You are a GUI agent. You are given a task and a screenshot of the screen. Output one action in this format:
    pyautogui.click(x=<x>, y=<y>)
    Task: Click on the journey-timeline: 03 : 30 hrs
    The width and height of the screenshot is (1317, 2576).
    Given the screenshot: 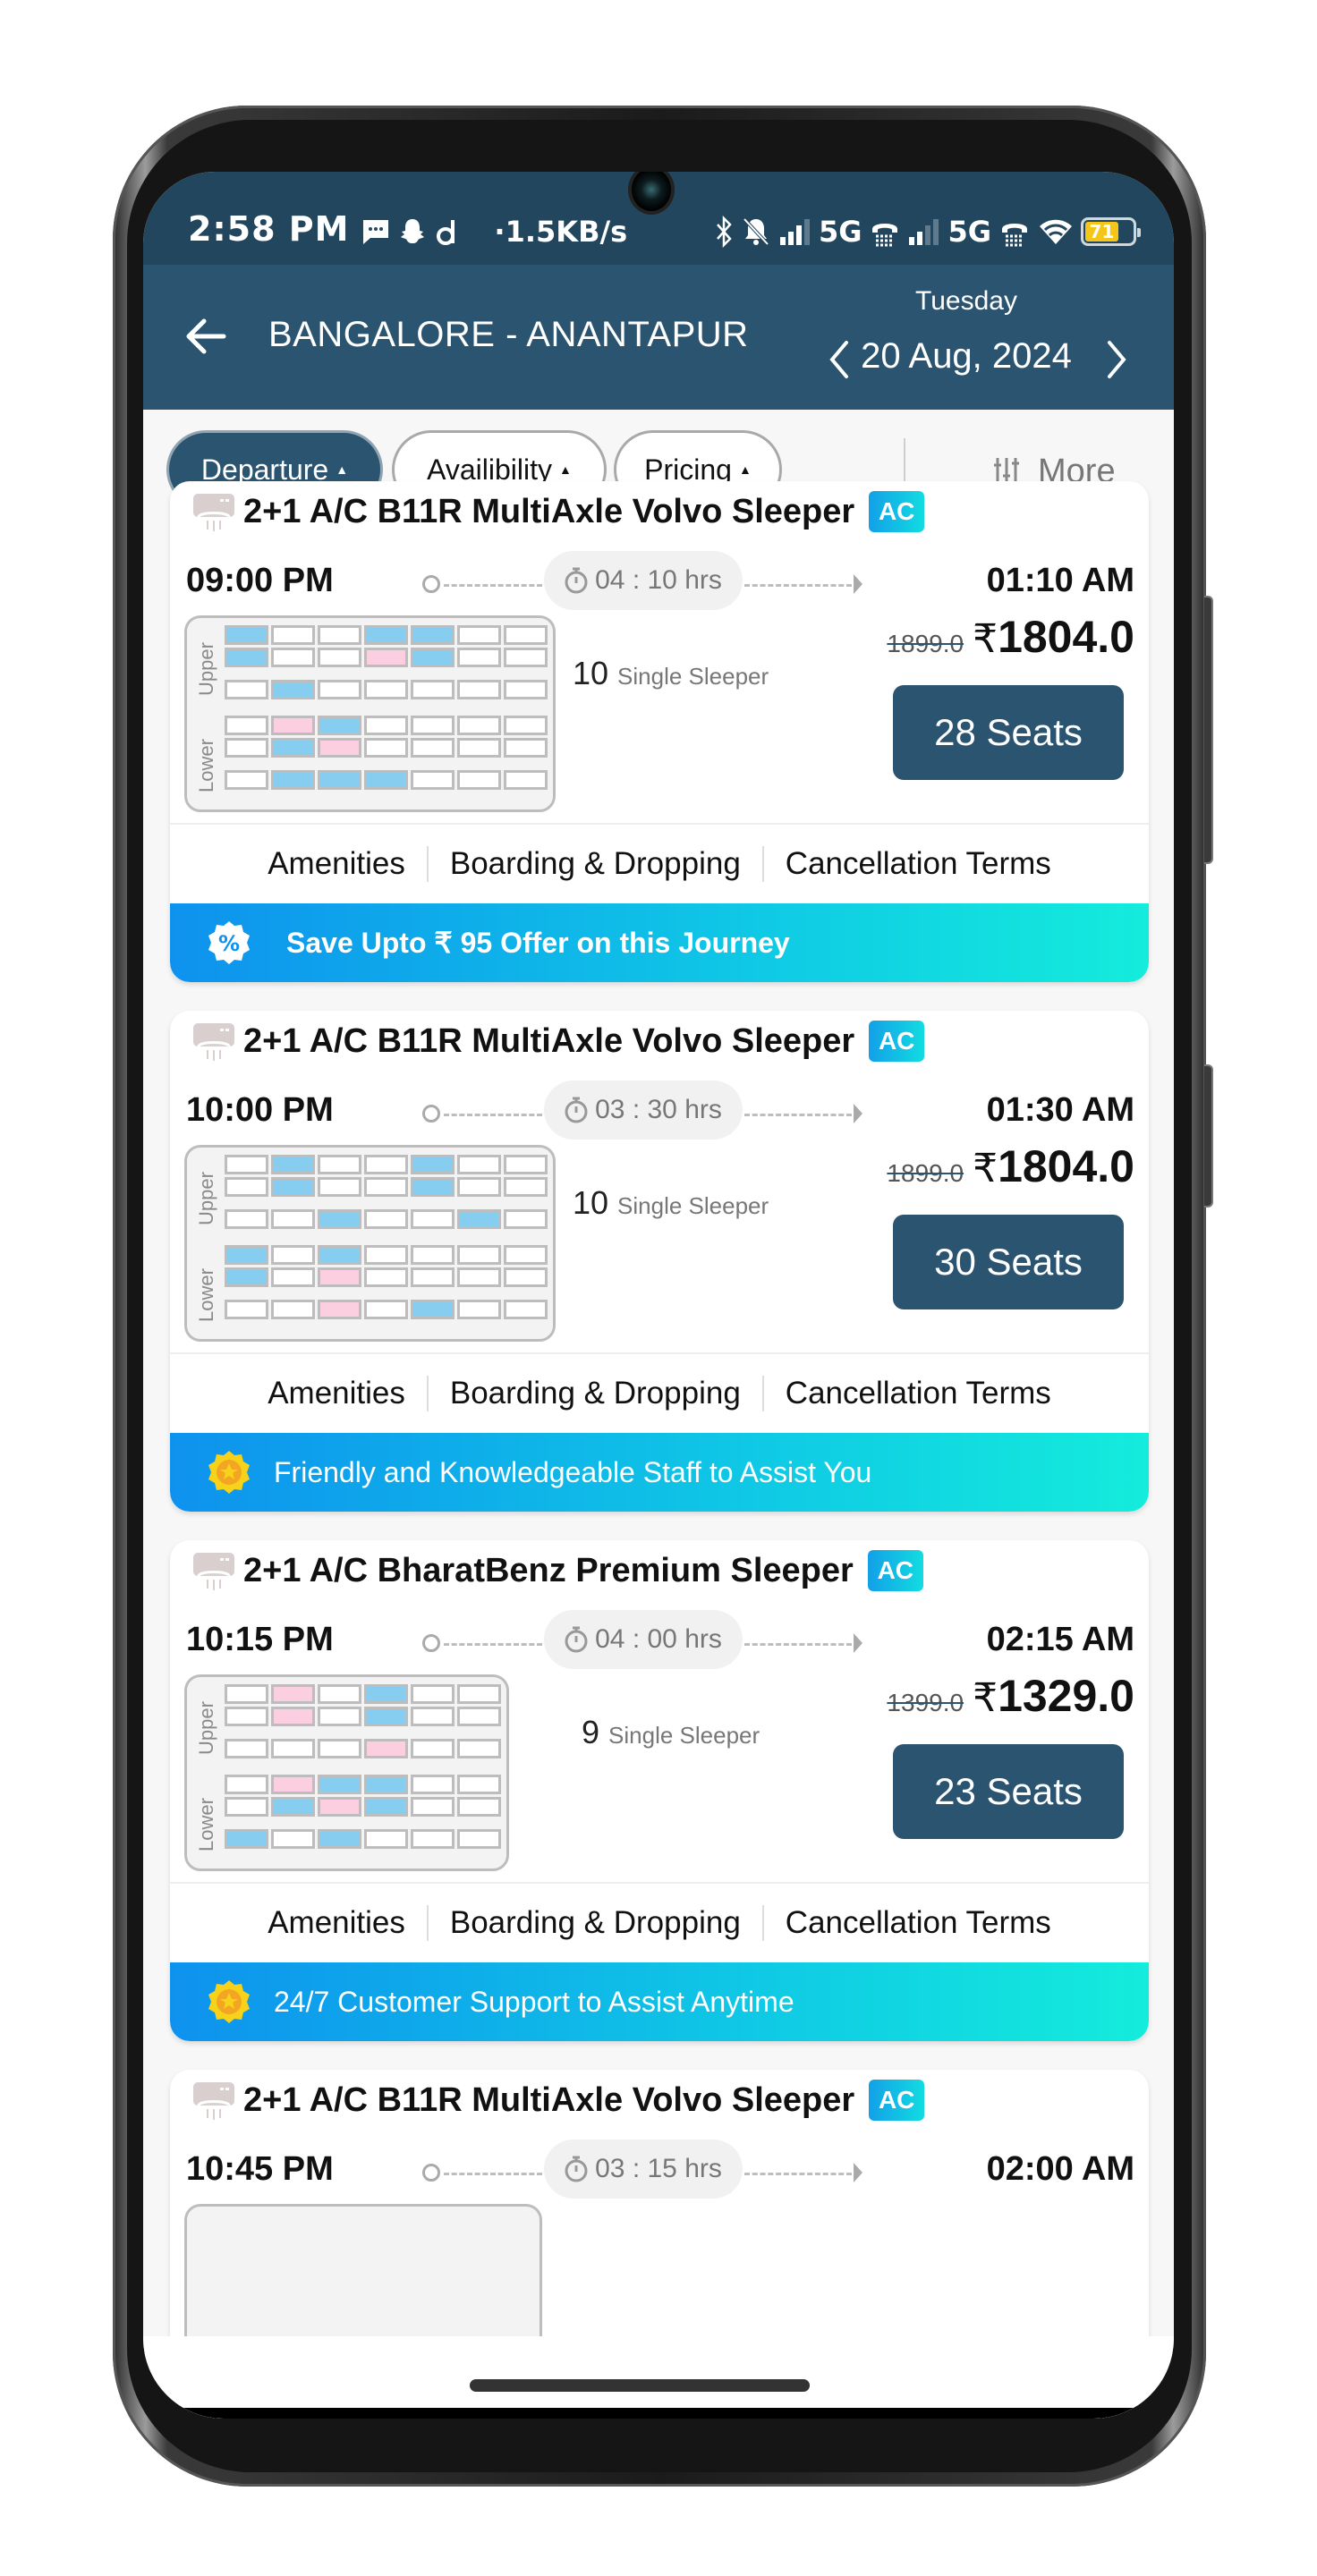 What is the action you would take?
    pyautogui.click(x=646, y=1111)
    